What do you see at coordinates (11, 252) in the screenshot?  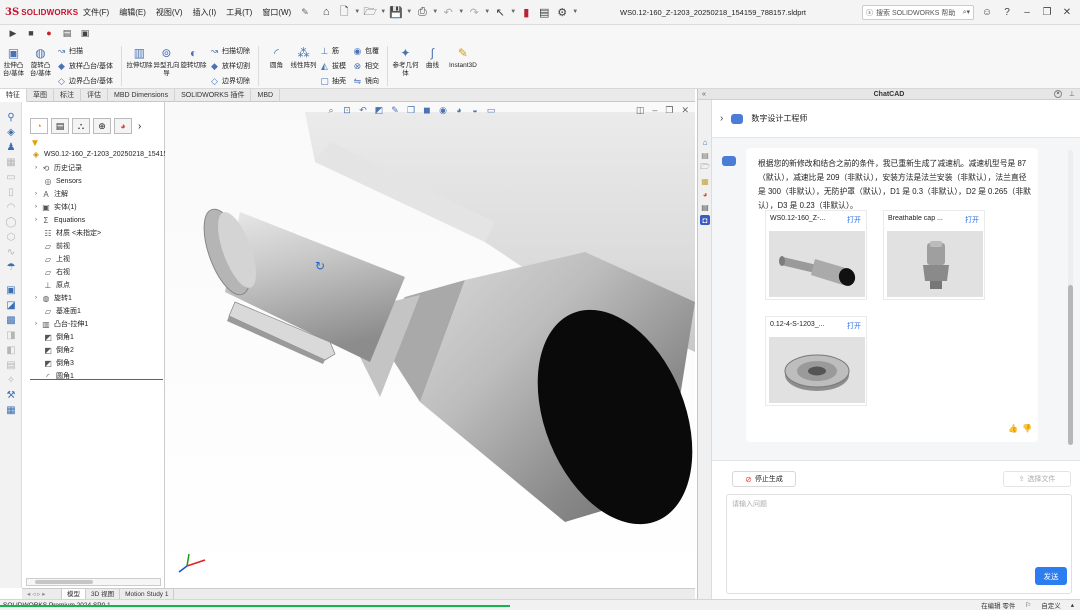 I see `spline-icon: ∿` at bounding box center [11, 252].